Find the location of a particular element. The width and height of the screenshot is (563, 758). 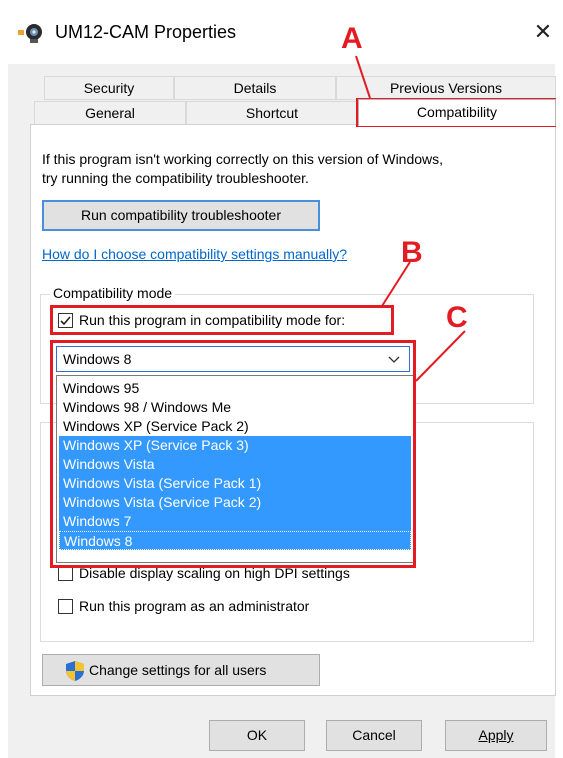

annotation-label-c: C is located at coordinates (457, 317).